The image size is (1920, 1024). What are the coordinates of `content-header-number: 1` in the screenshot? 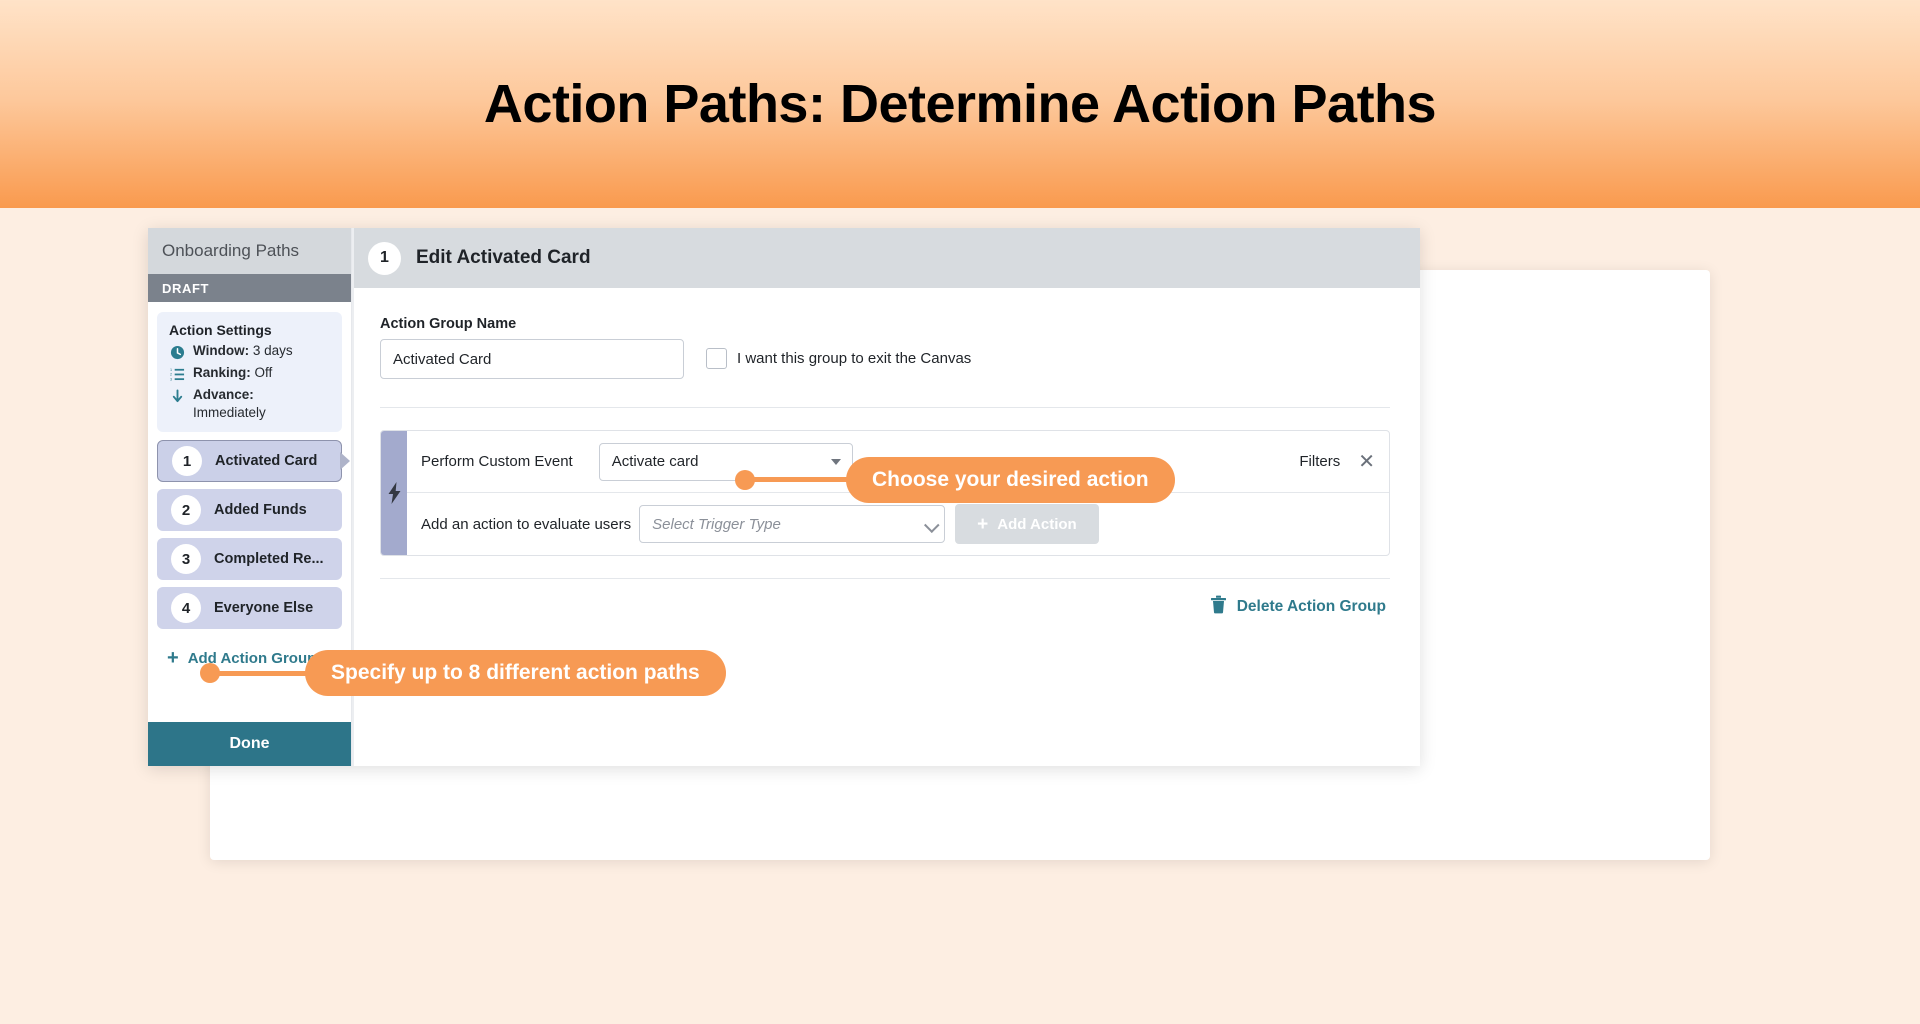 It's located at (384, 258).